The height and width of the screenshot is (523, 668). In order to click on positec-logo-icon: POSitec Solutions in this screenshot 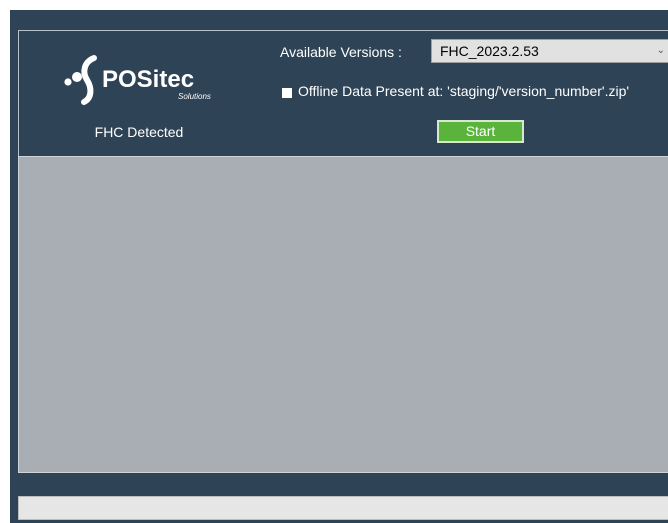, I will do `click(137, 80)`.